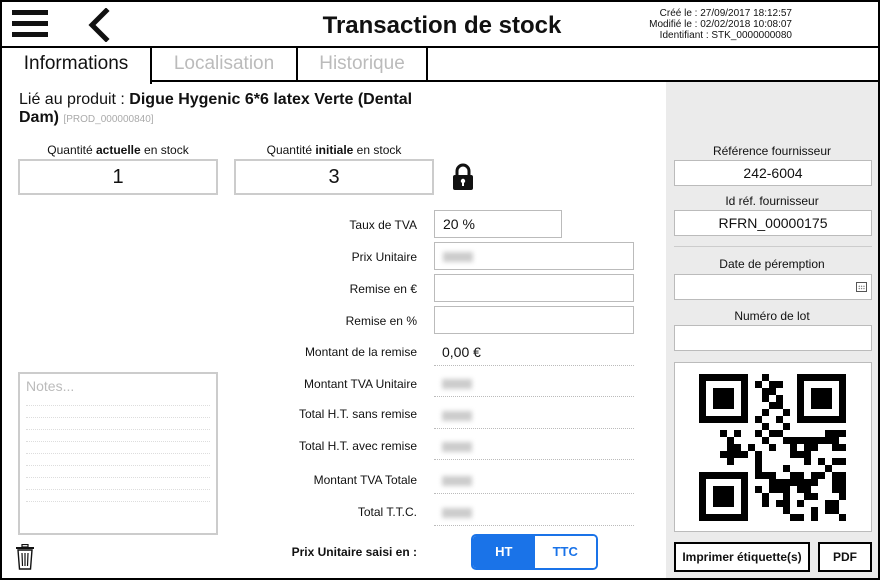 The height and width of the screenshot is (580, 880). Describe the element at coordinates (498, 224) in the screenshot. I see `tva-rate-field: 20 %` at that location.